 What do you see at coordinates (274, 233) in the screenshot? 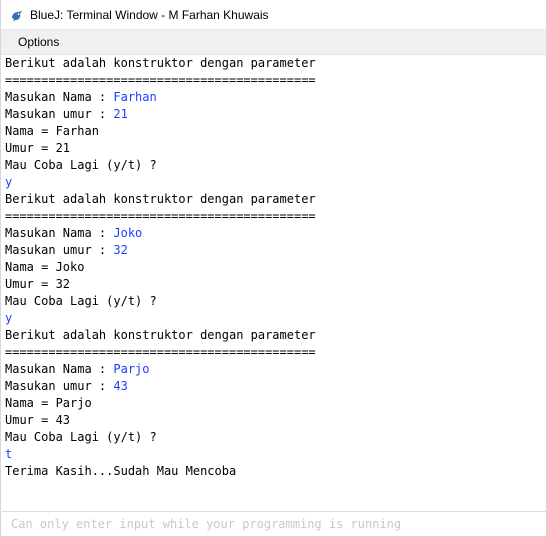
I see `terminal-line: Masukan Nama : Joko` at bounding box center [274, 233].